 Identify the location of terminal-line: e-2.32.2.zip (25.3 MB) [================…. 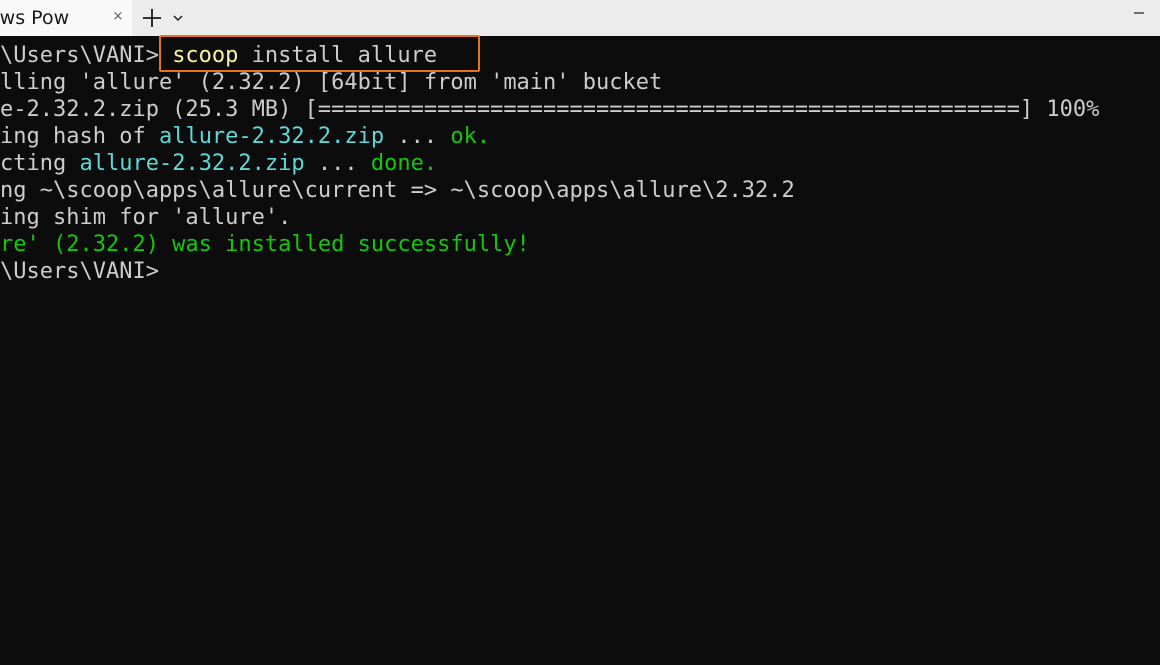
(549, 109).